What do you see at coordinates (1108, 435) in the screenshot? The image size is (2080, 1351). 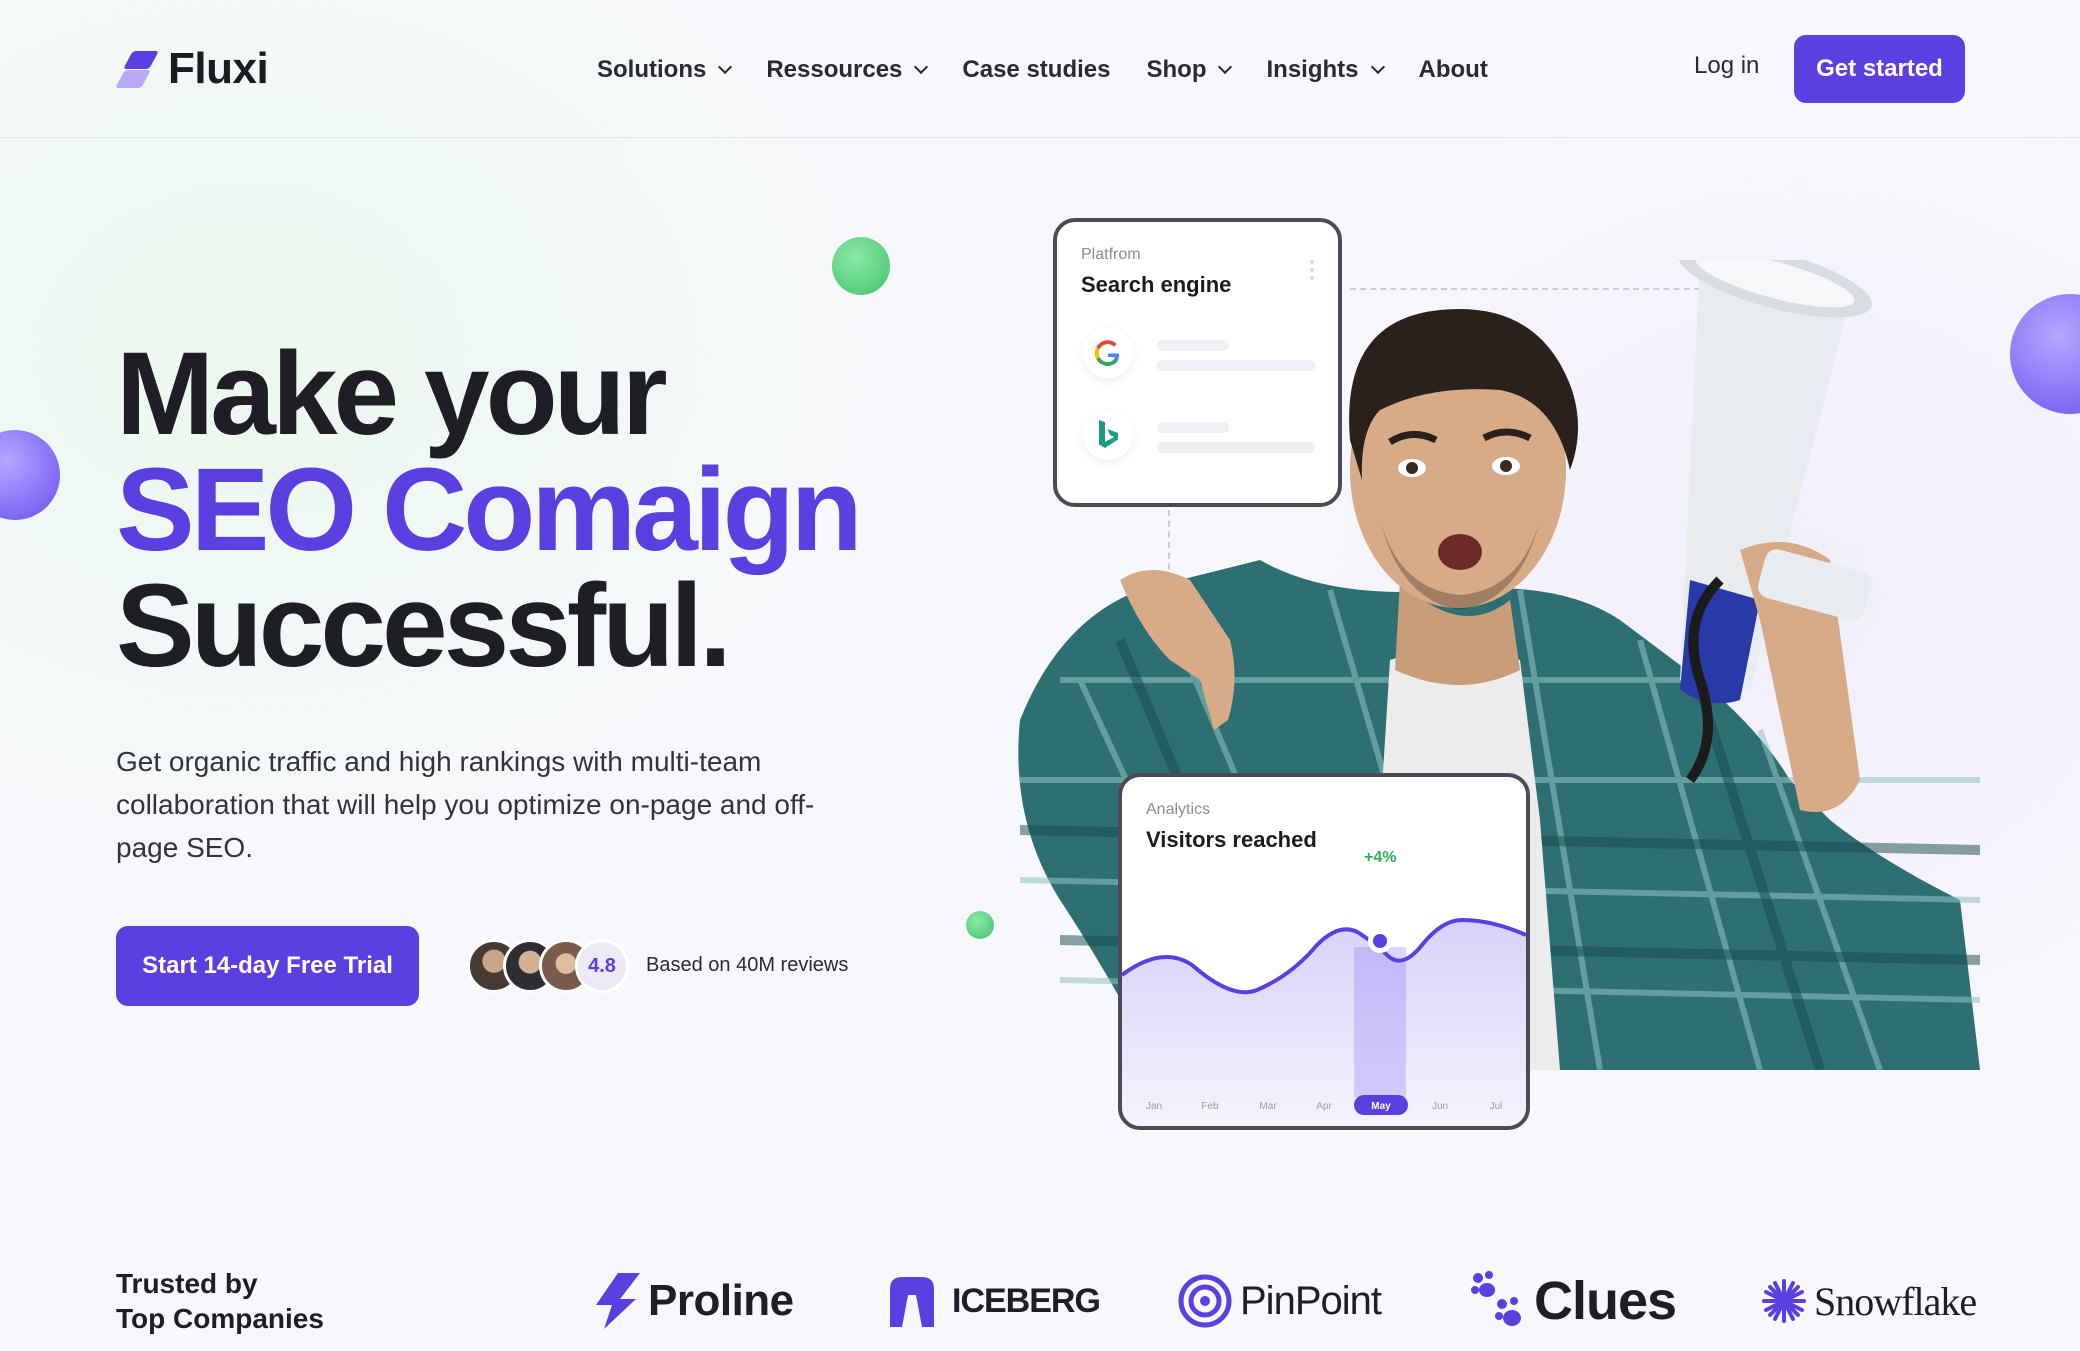 I see `bing-icon` at bounding box center [1108, 435].